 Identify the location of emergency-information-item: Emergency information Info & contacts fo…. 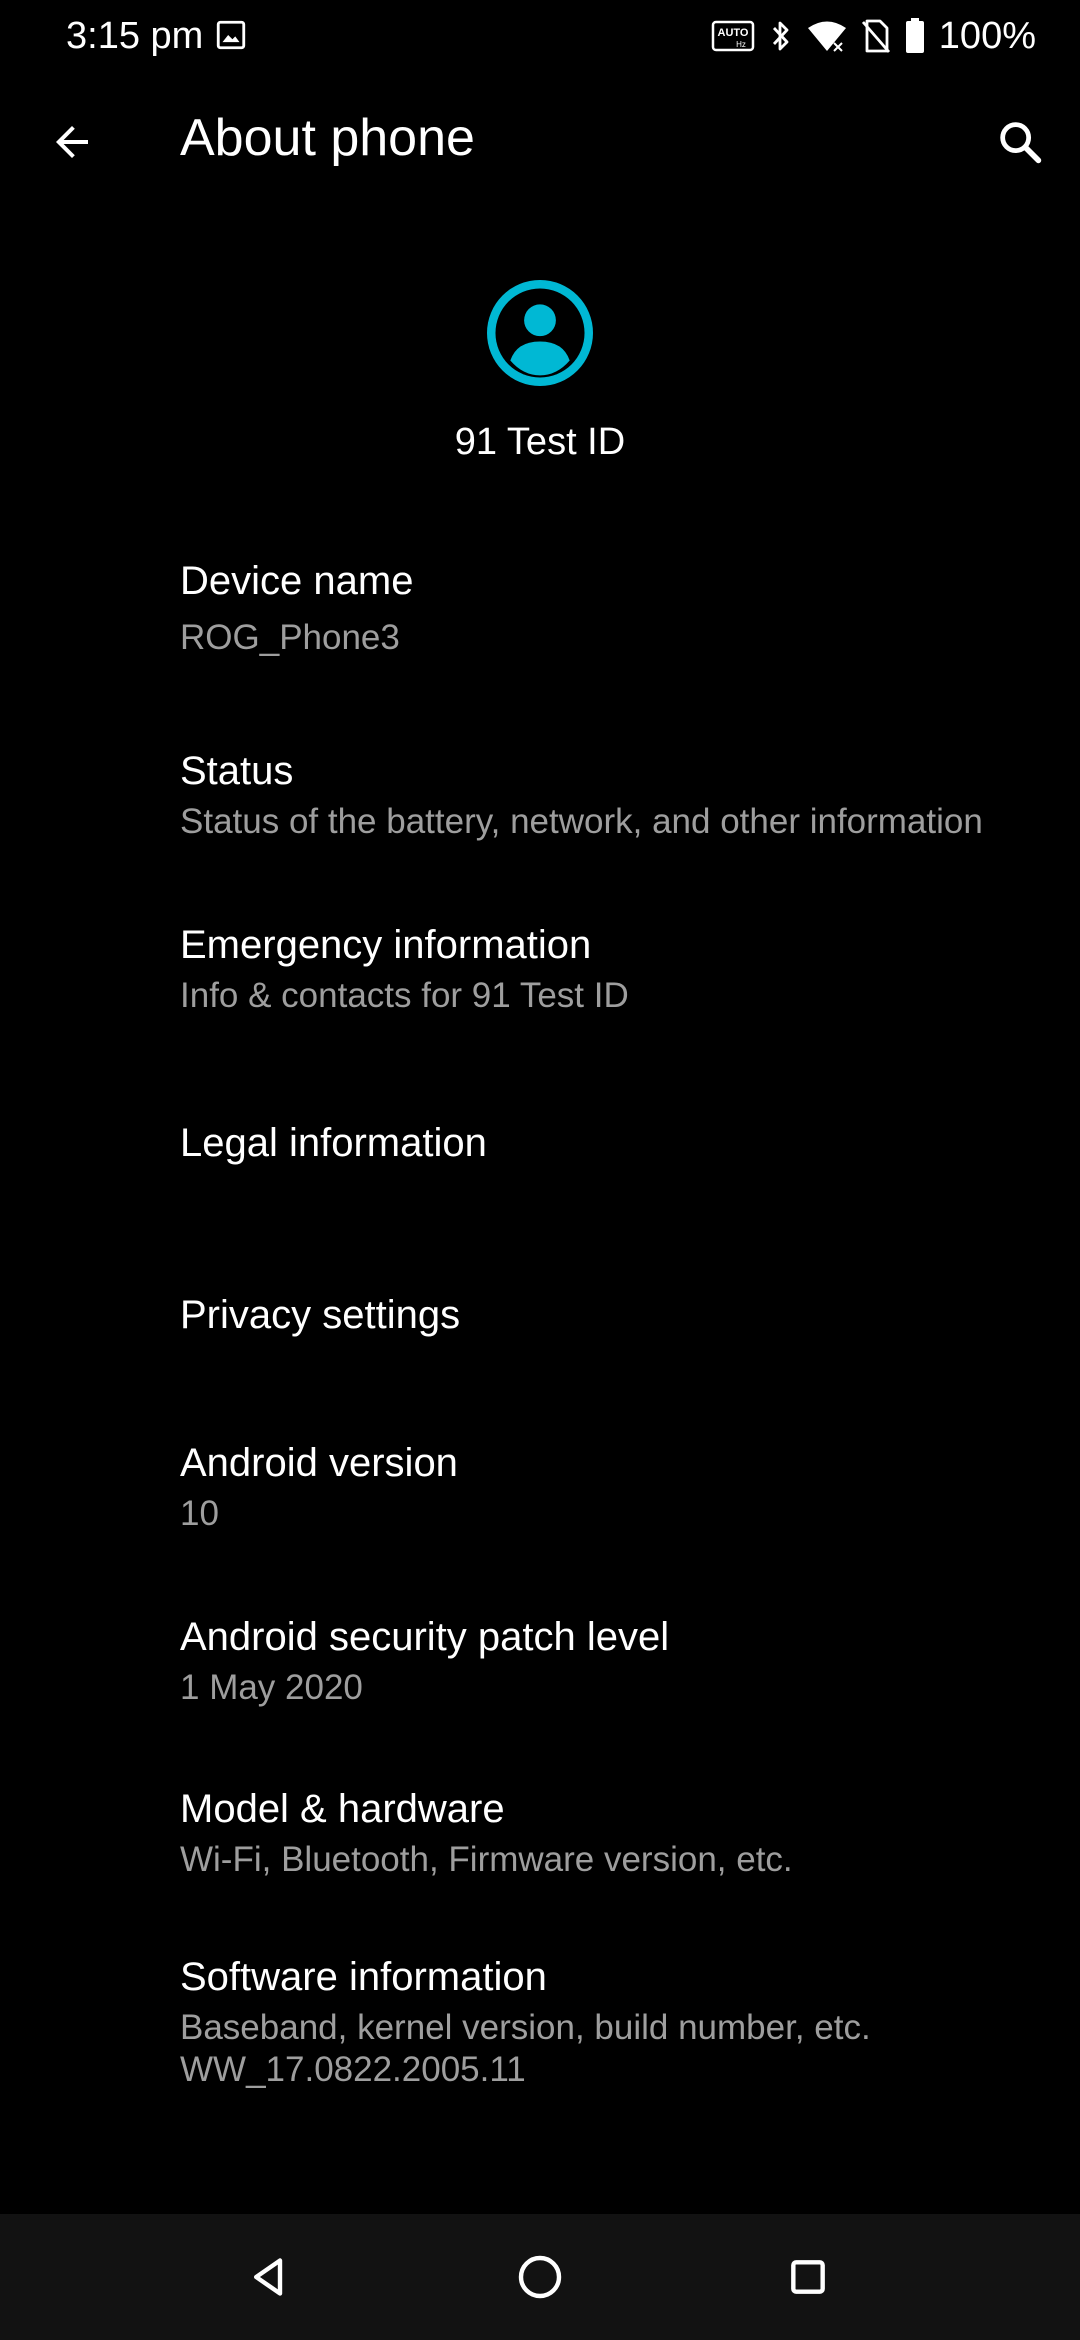
(540, 979).